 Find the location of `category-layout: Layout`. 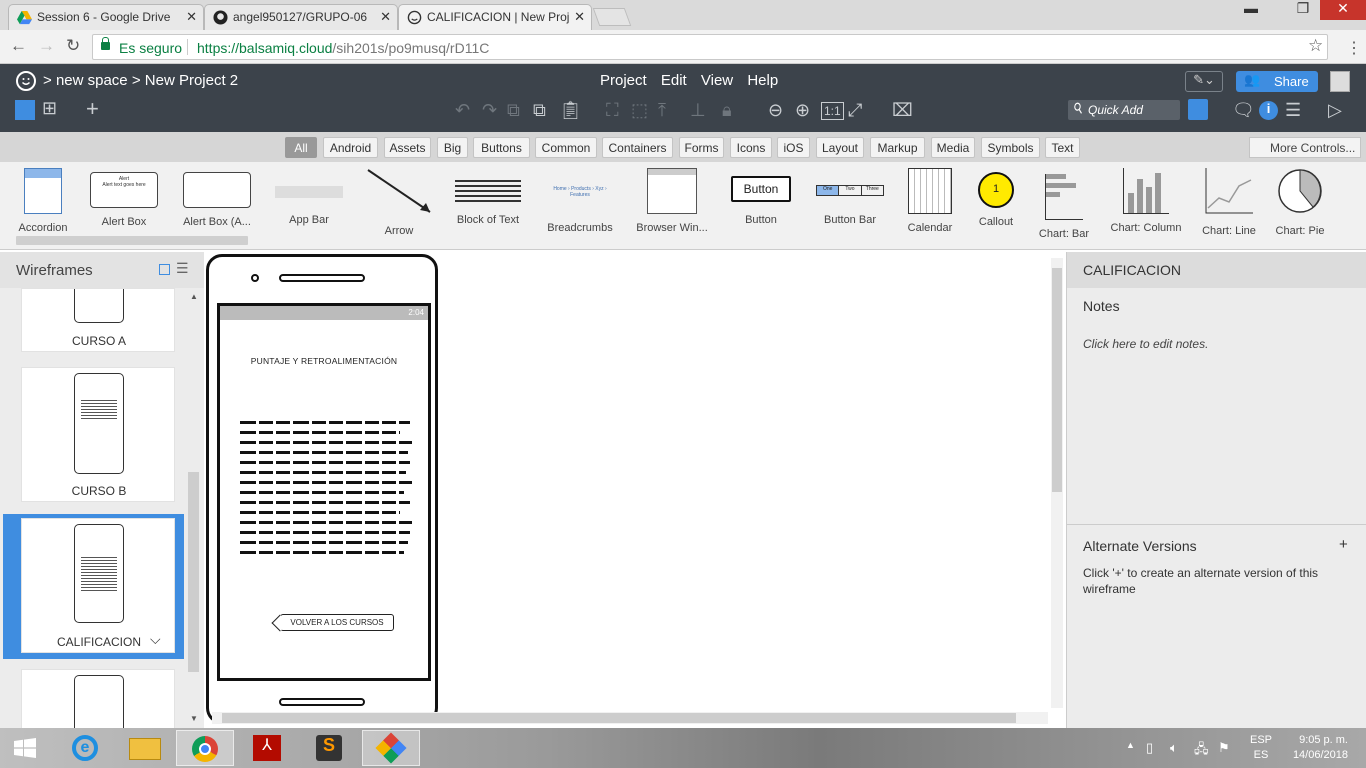

category-layout: Layout is located at coordinates (840, 147).